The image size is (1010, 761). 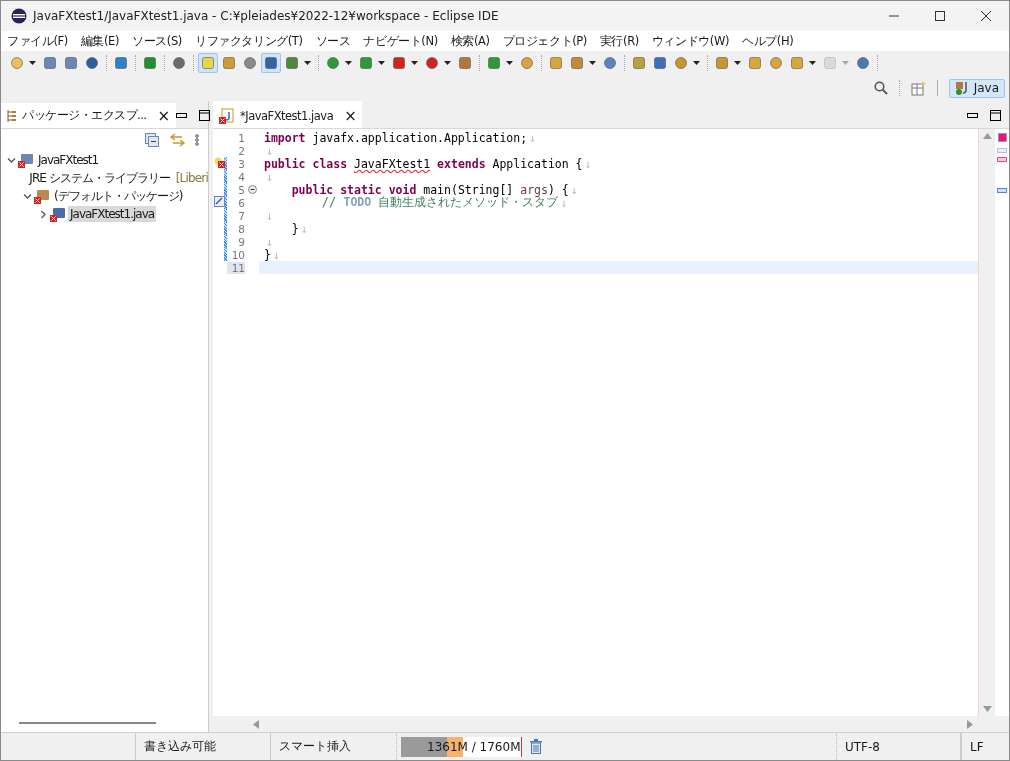 What do you see at coordinates (241, 137) in the screenshot?
I see `line-number: 1` at bounding box center [241, 137].